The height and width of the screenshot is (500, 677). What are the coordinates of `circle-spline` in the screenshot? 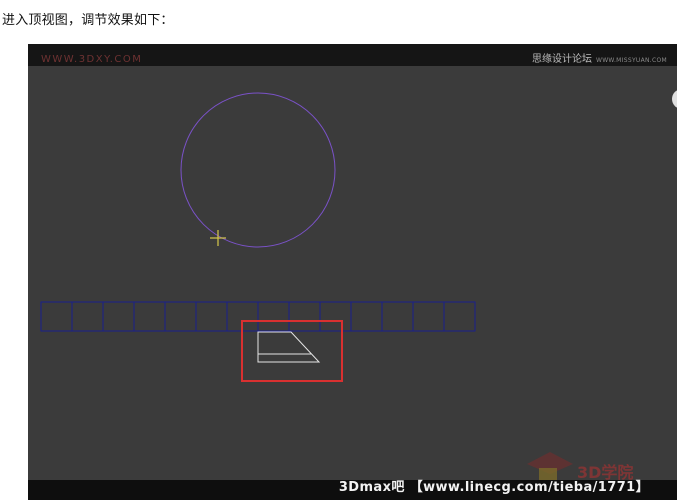 It's located at (258, 170).